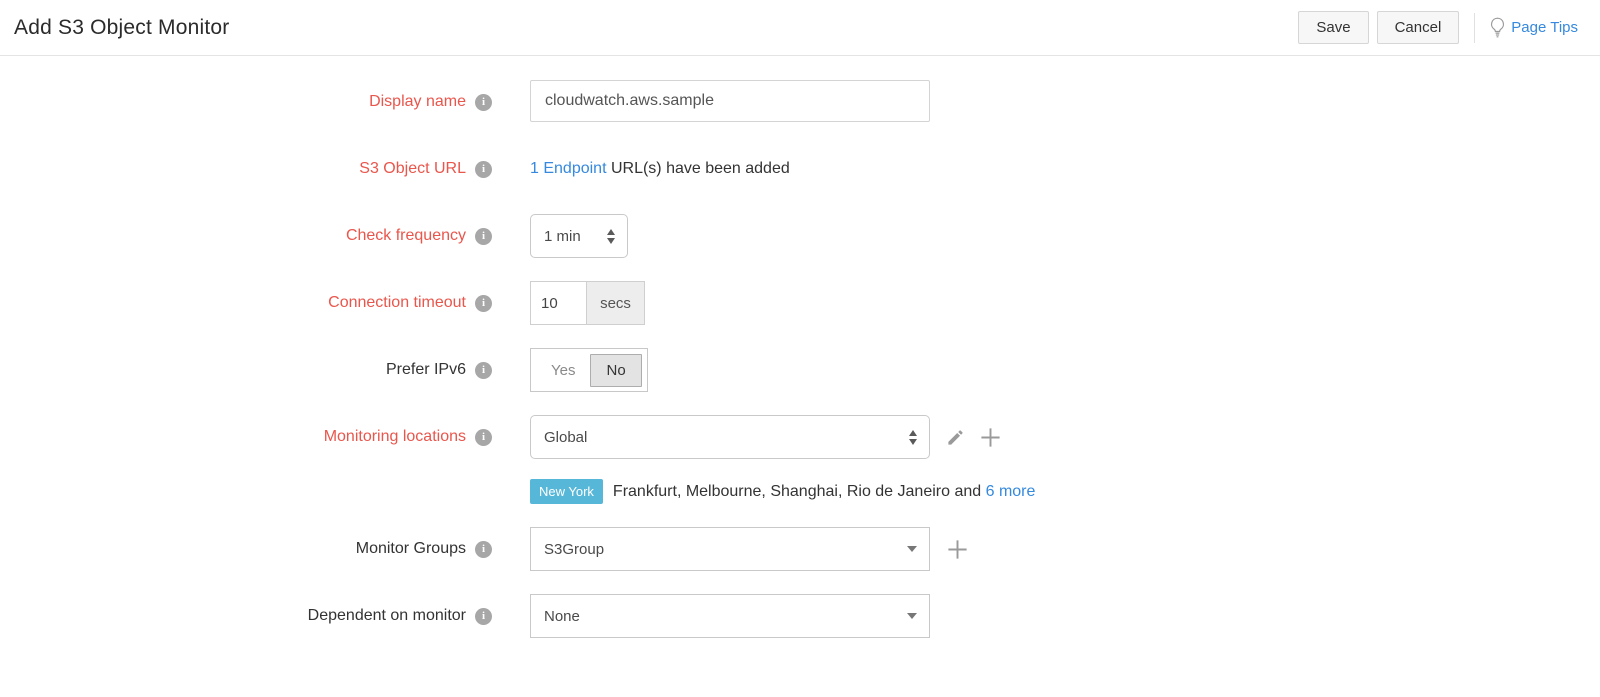 The image size is (1600, 697). I want to click on add-monitor-group-button, so click(957, 549).